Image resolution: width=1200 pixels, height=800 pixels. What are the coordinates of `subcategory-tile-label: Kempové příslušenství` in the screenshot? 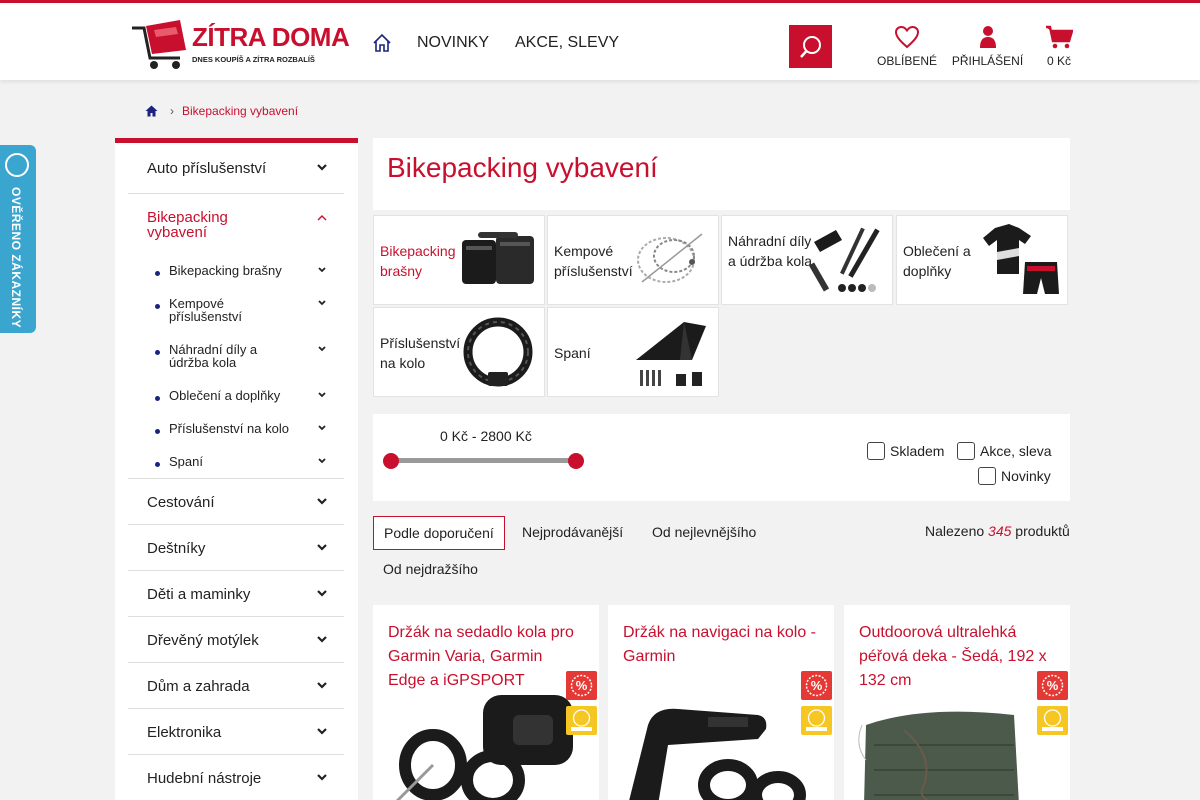 It's located at (593, 261).